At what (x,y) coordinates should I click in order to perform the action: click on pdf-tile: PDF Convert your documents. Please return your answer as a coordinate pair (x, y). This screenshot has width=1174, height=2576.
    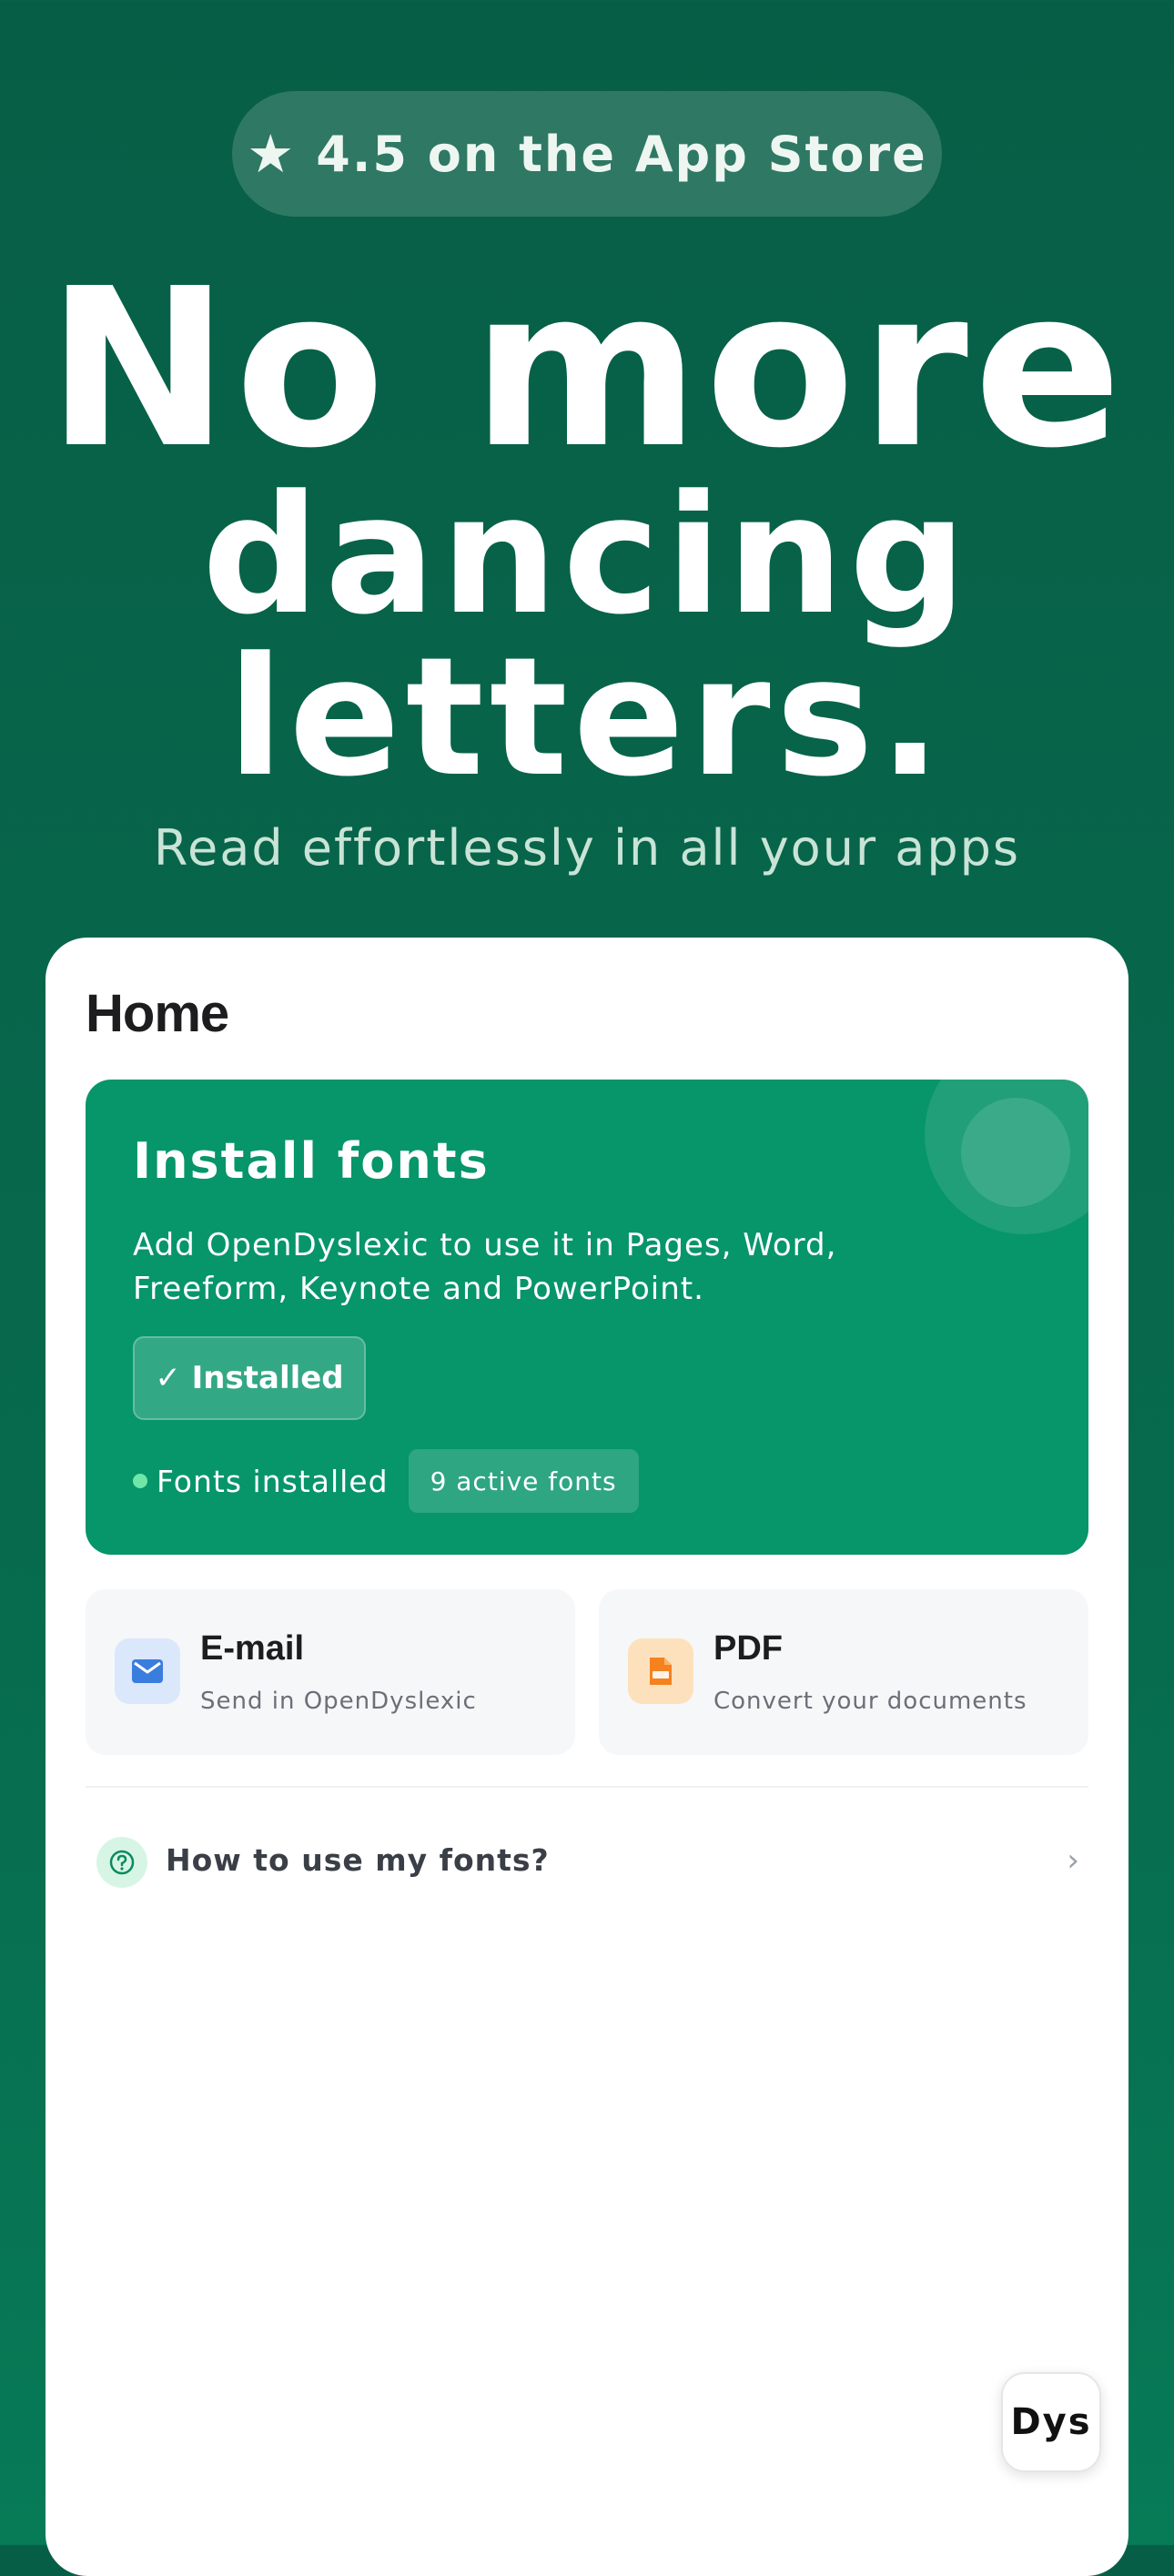
    Looking at the image, I should click on (844, 1672).